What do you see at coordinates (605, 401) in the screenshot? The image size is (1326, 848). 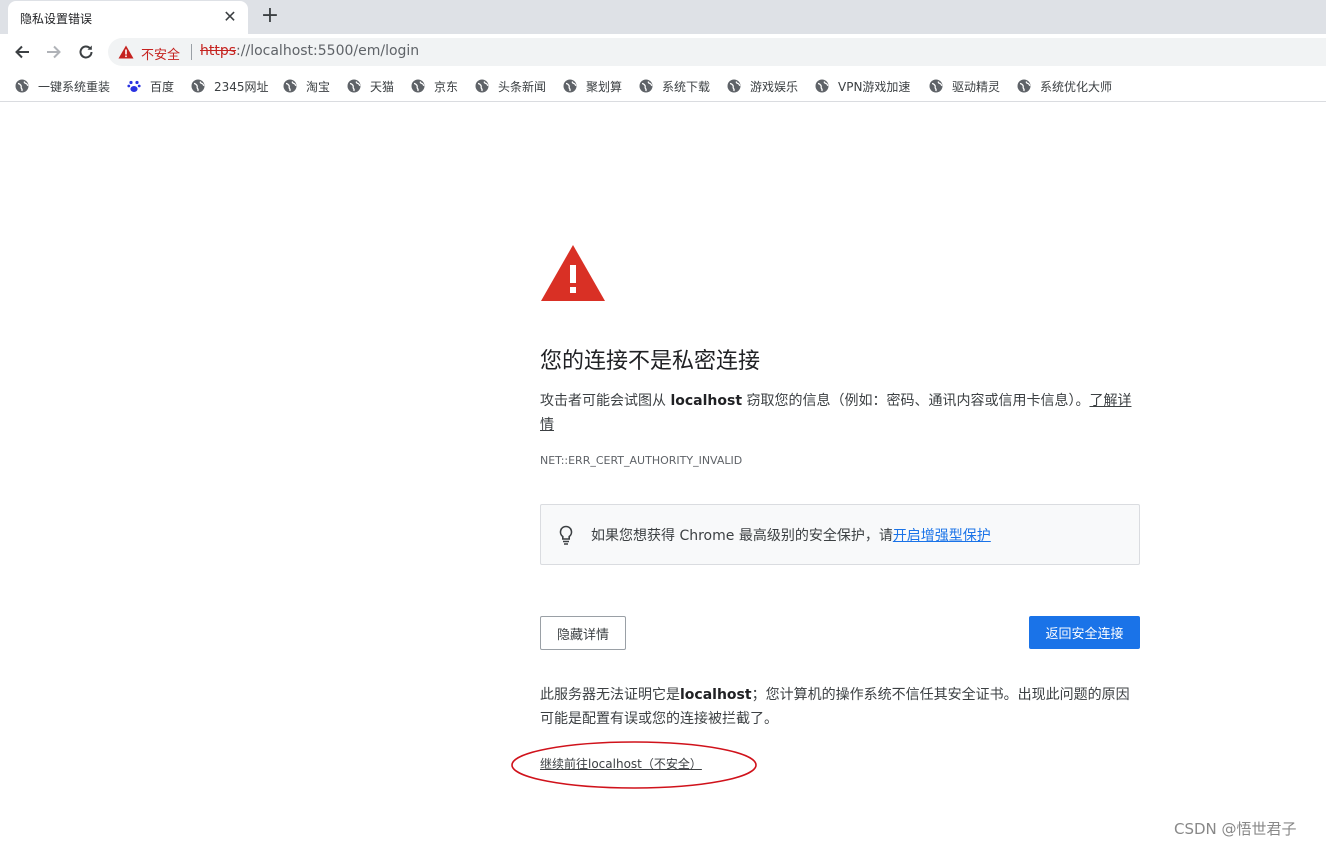 I see `desc-prefix: 攻击者可能会试图从` at bounding box center [605, 401].